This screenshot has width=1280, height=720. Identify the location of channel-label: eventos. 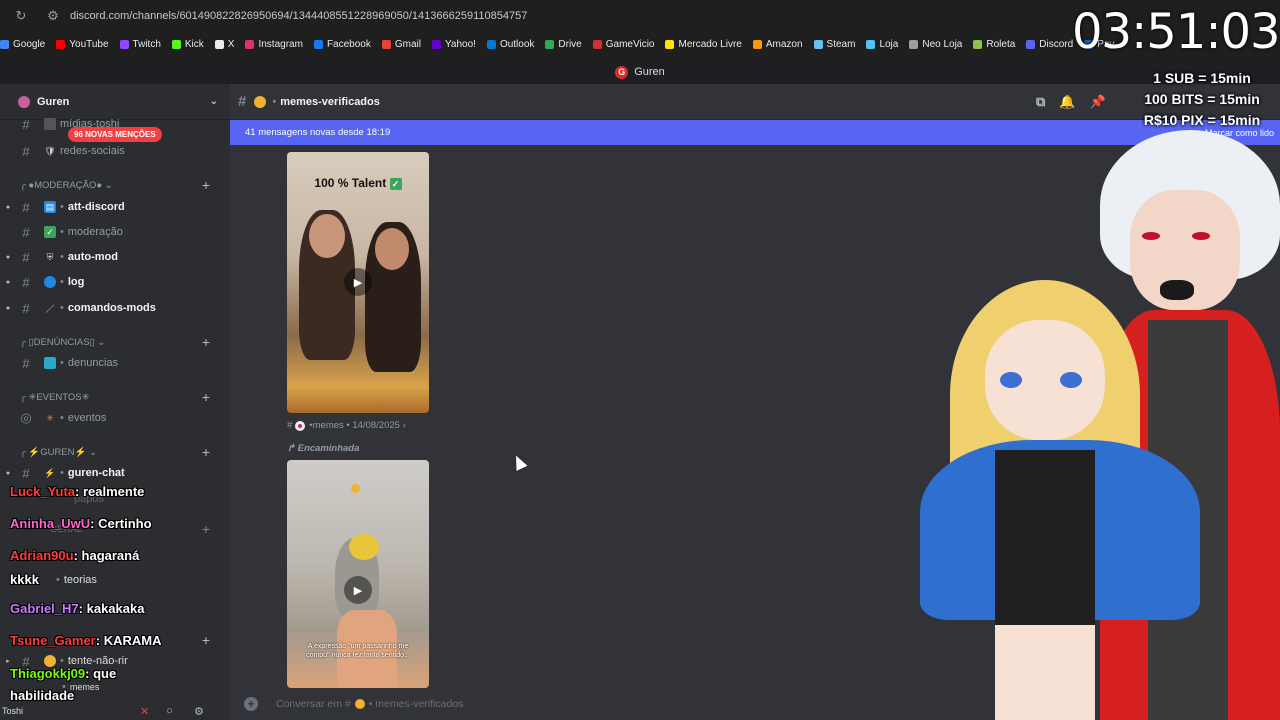
(87, 418).